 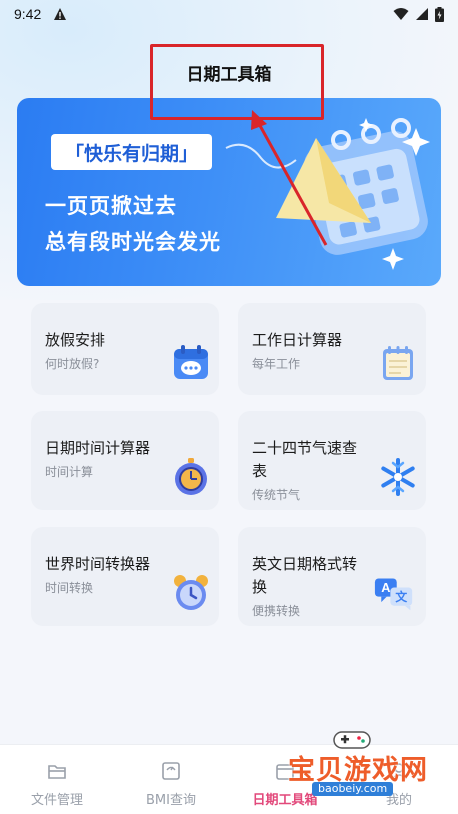 I want to click on card-world-time: 世界时间转换器 时间转换, so click(x=125, y=576).